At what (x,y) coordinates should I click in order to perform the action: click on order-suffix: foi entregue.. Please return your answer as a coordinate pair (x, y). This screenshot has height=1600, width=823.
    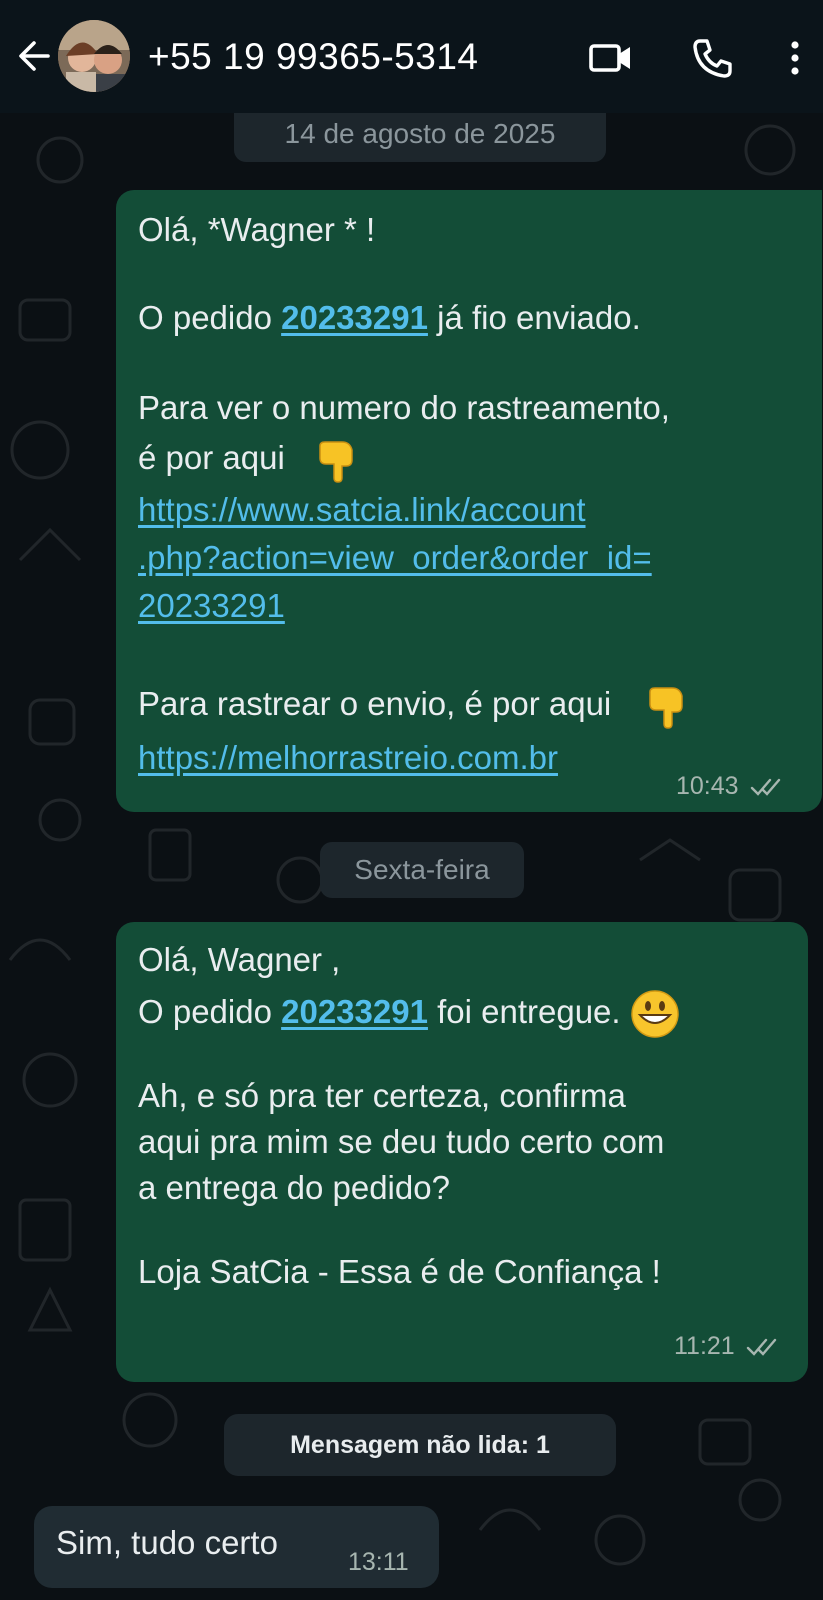
    Looking at the image, I should click on (524, 1011).